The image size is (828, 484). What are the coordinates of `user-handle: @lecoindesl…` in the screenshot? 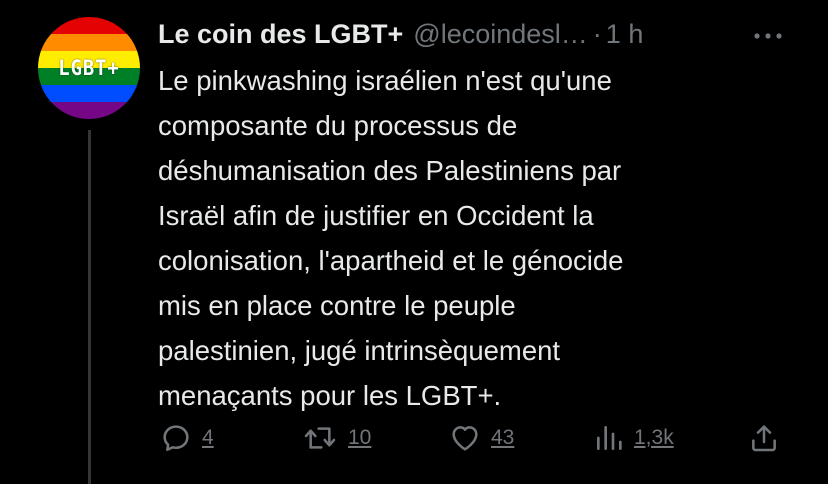 It's located at (500, 34).